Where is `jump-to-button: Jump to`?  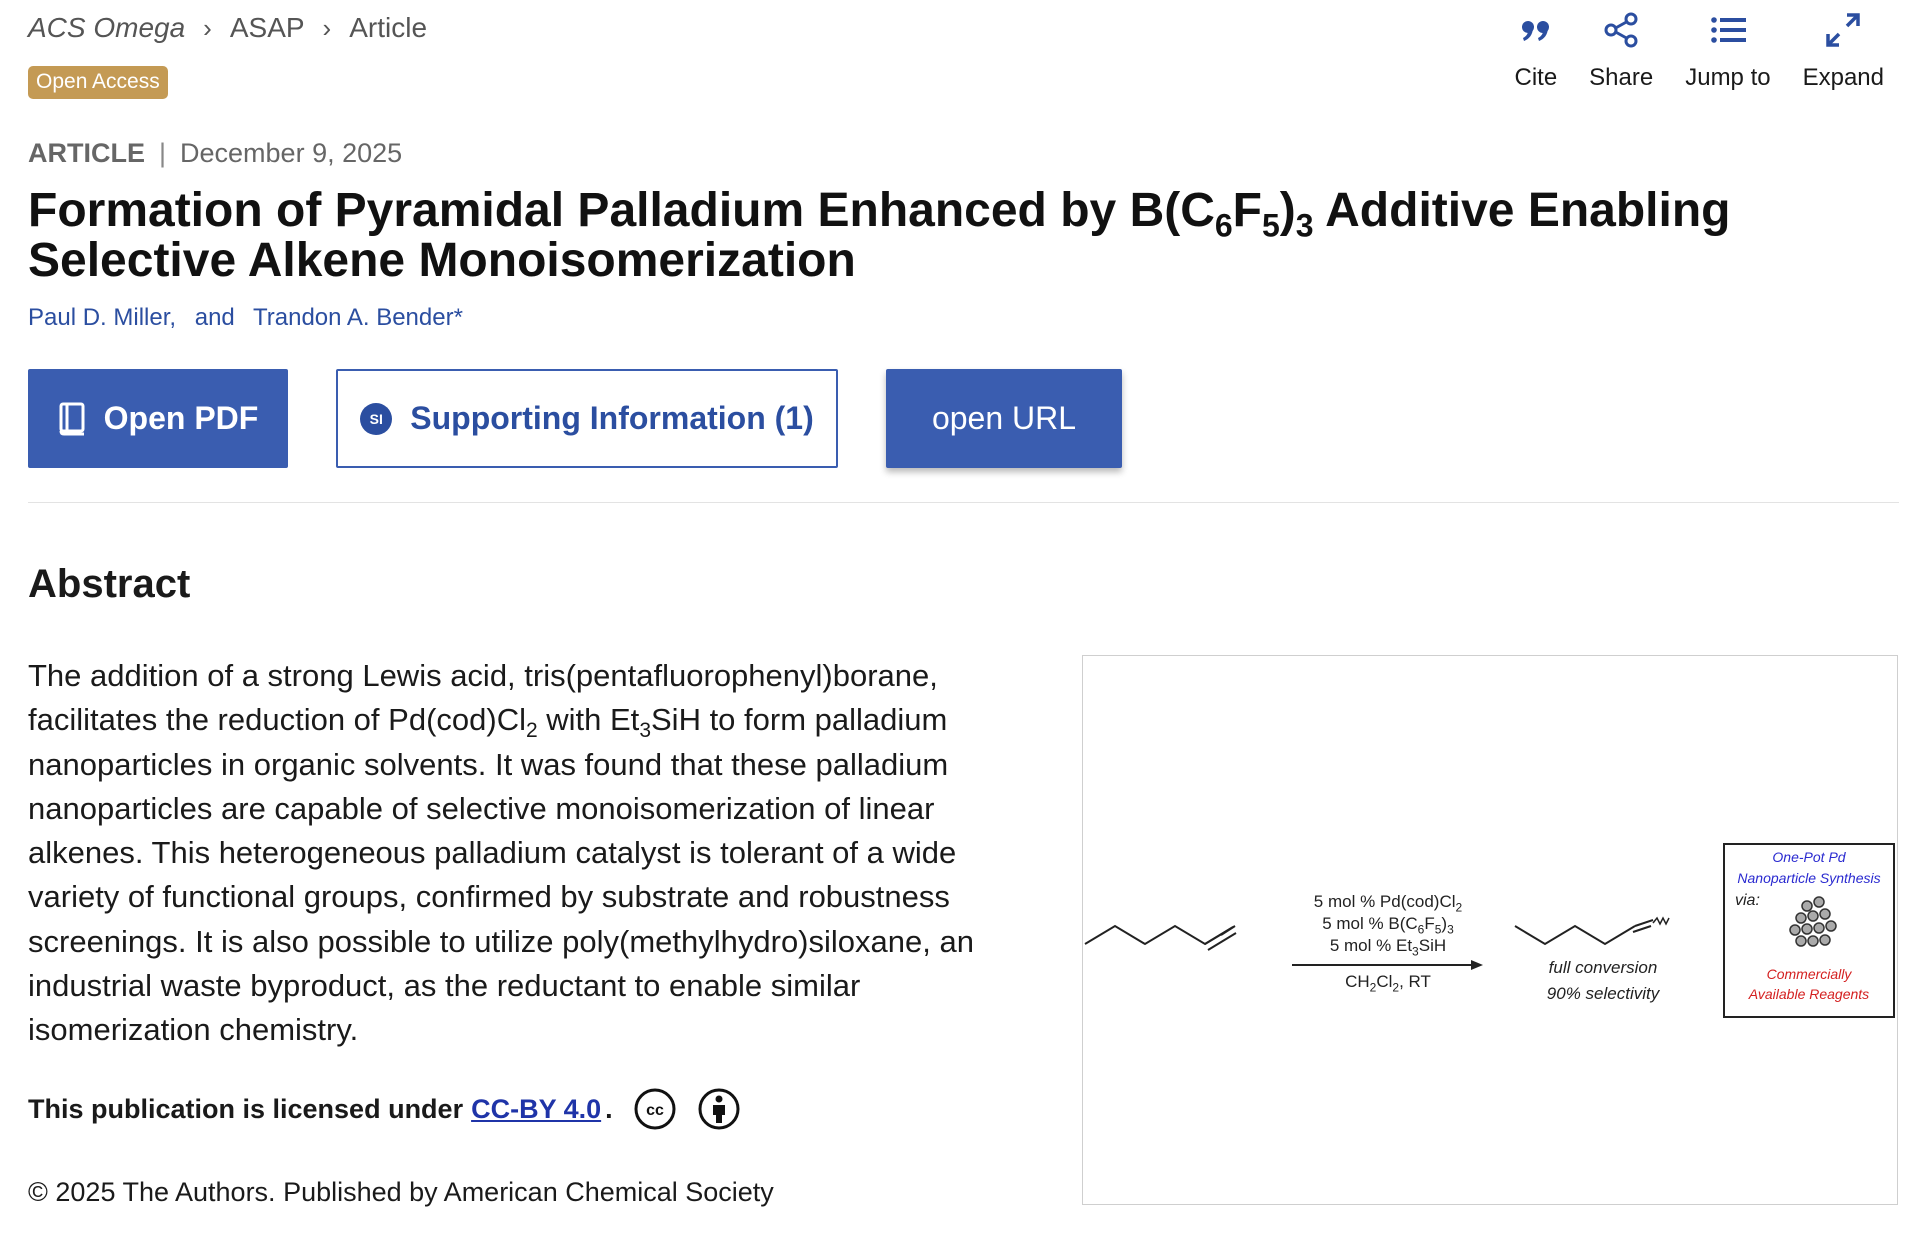 jump-to-button: Jump to is located at coordinates (1728, 51).